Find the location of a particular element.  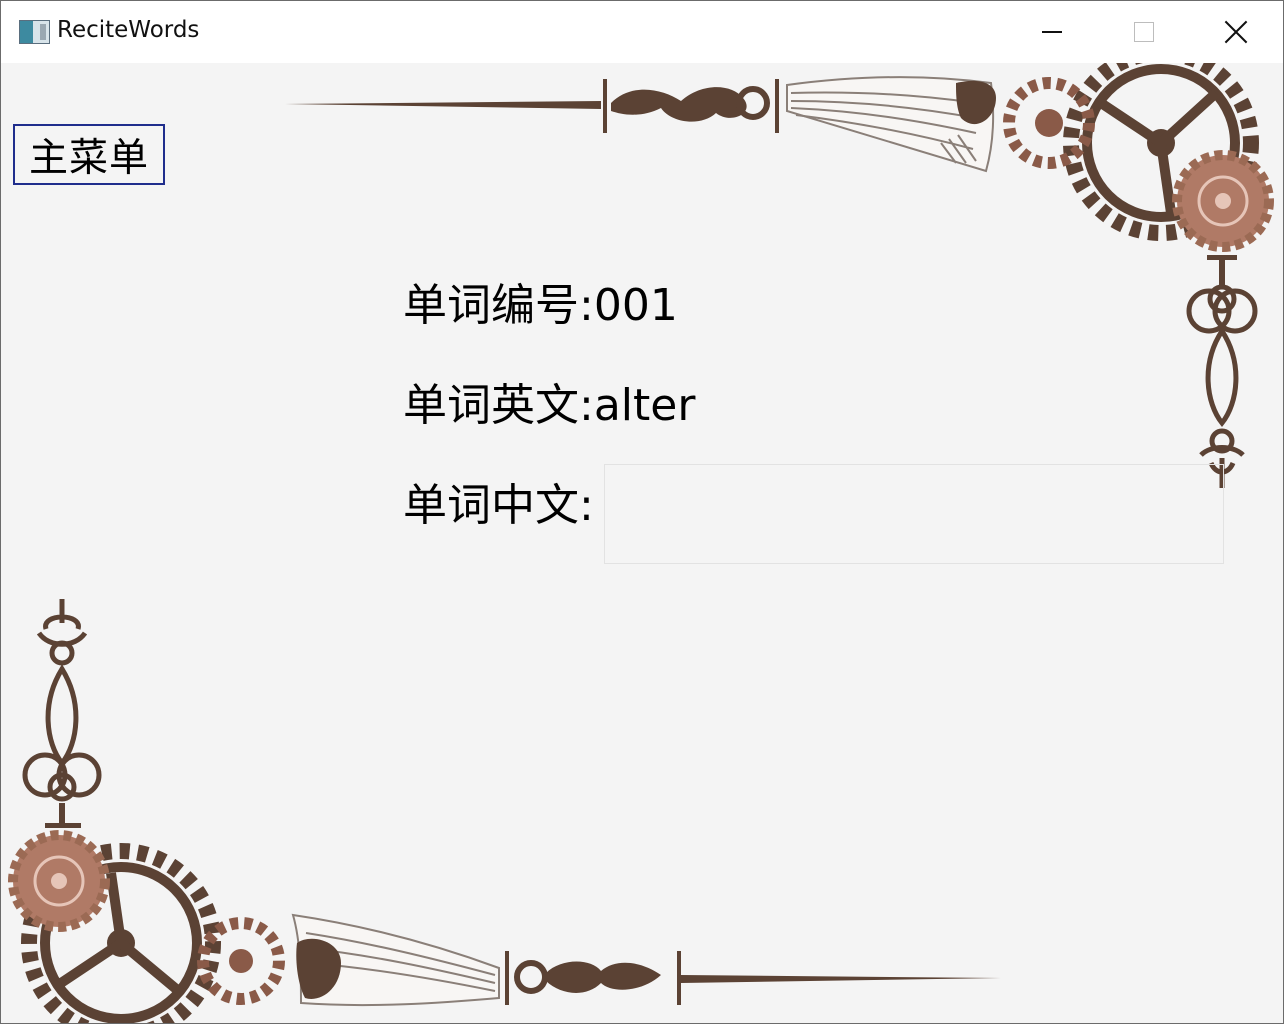

right-finial-ornament is located at coordinates (1222, 371).